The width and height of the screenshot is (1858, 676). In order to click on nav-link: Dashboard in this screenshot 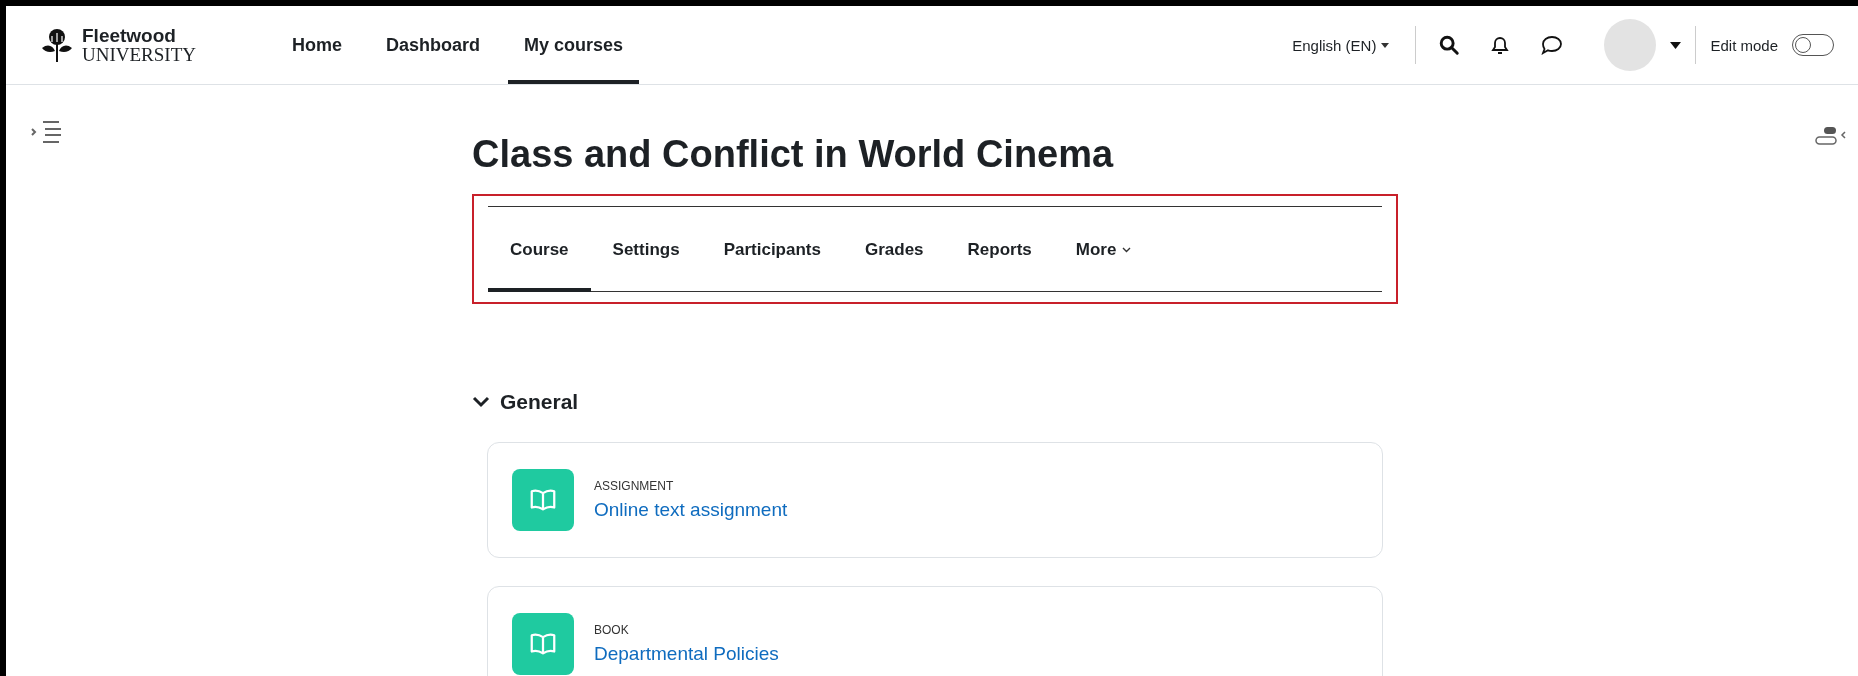, I will do `click(433, 45)`.